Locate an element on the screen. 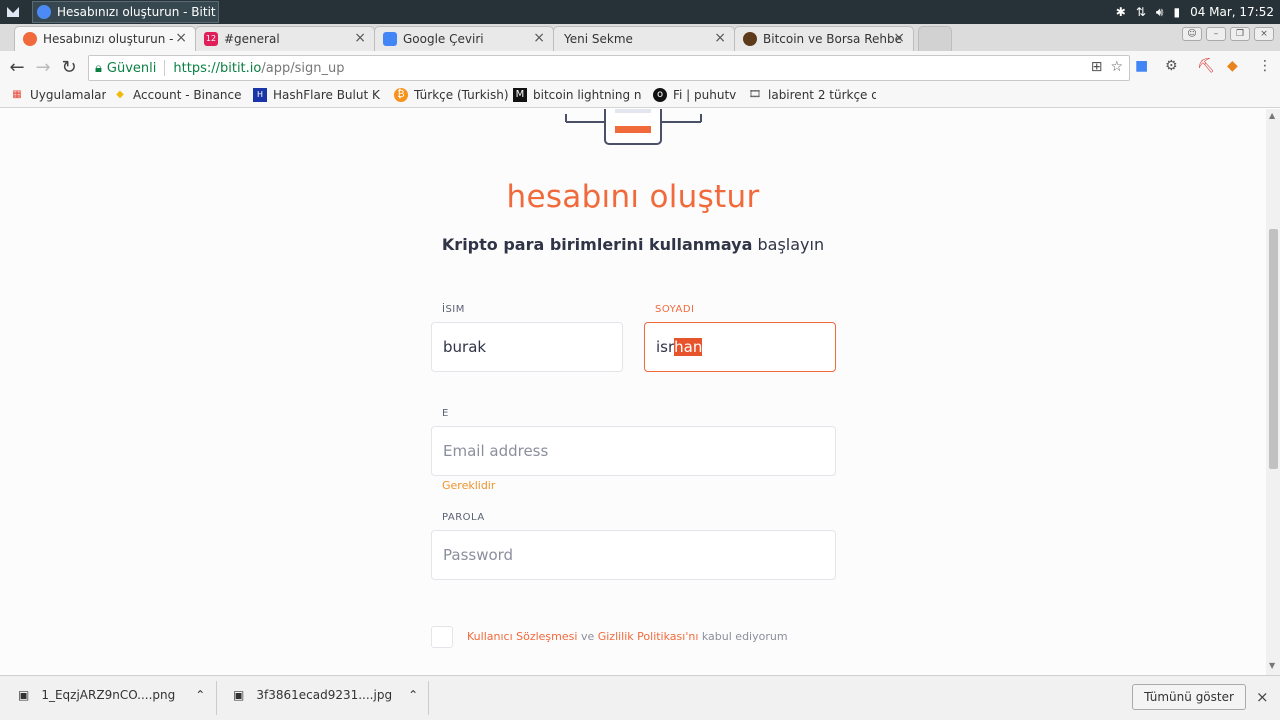 This screenshot has width=1280, height=720. slack-favicon-icon: 12 is located at coordinates (211, 39).